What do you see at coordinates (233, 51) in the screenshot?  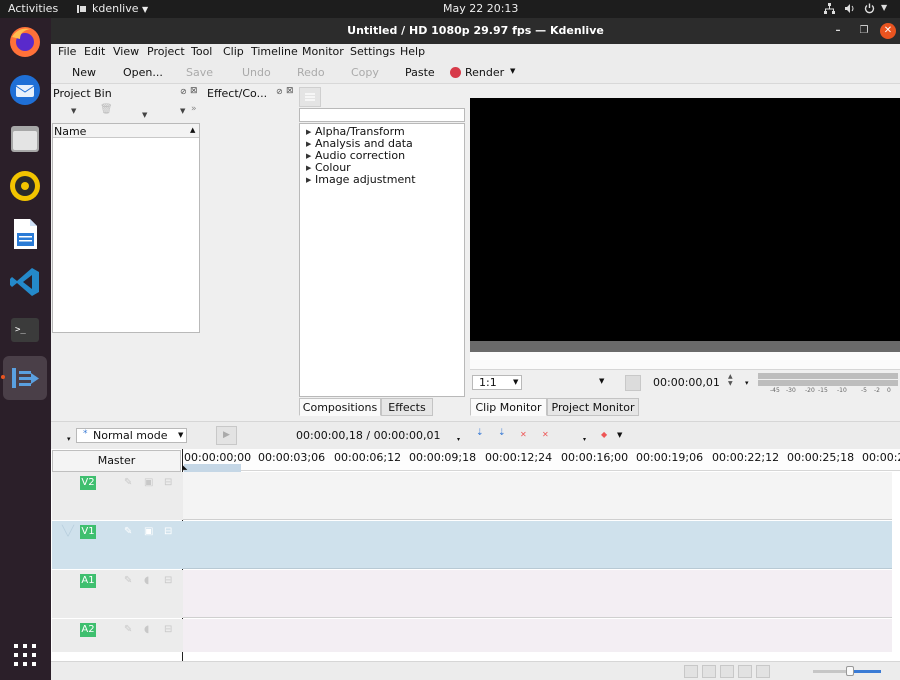 I see `menu-clip: Clip` at bounding box center [233, 51].